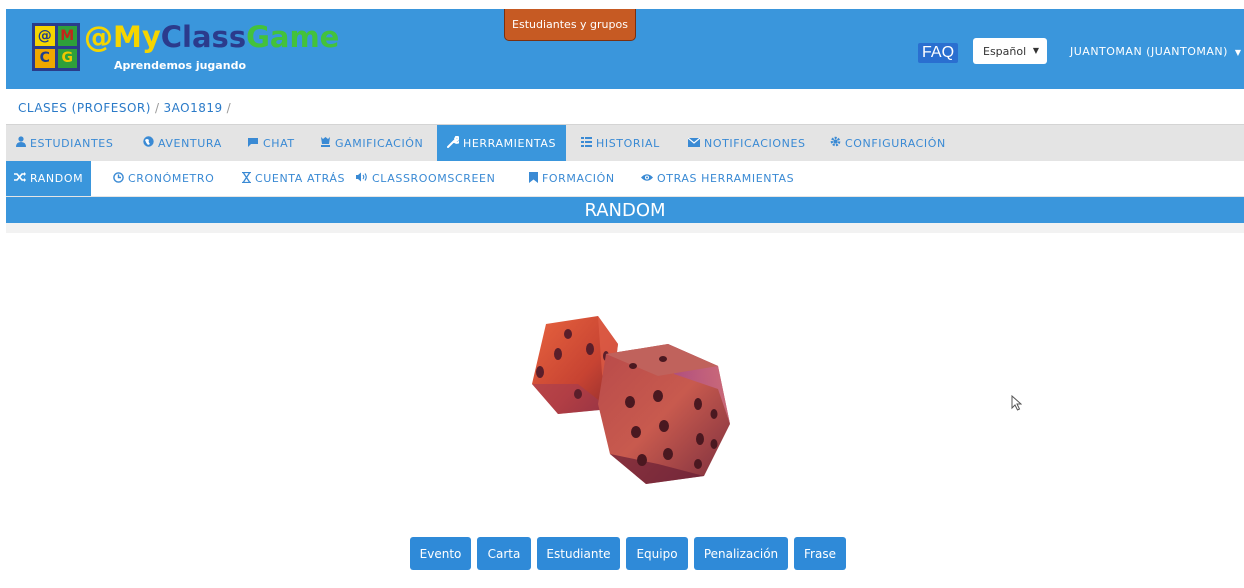 The height and width of the screenshot is (588, 1244). I want to click on shuffle-icon, so click(20, 178).